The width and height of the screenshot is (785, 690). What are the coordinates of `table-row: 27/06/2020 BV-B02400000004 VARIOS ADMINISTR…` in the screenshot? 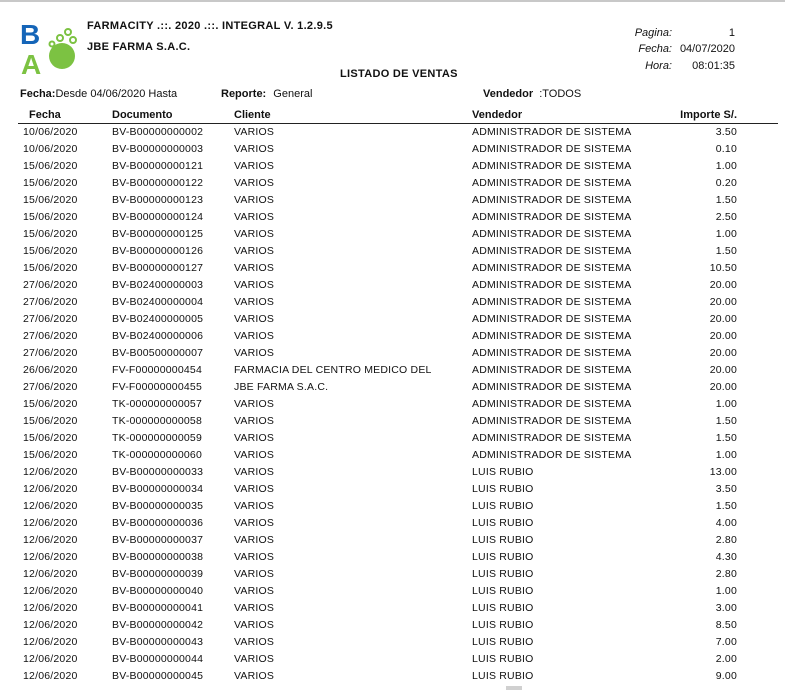 It's located at (392, 302).